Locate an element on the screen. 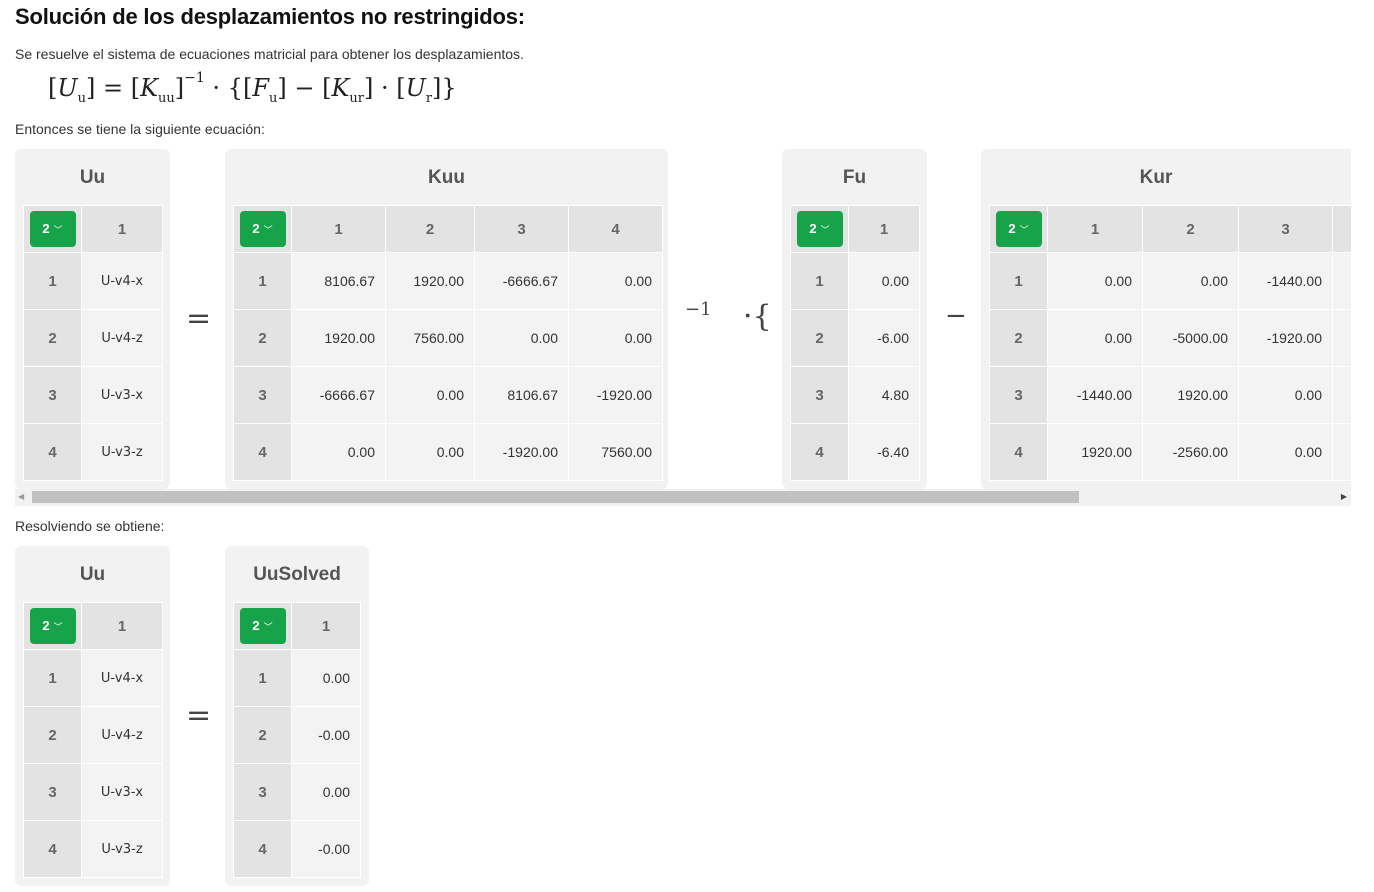 The height and width of the screenshot is (892, 1374). matrix-cell: 4.80 is located at coordinates (884, 395).